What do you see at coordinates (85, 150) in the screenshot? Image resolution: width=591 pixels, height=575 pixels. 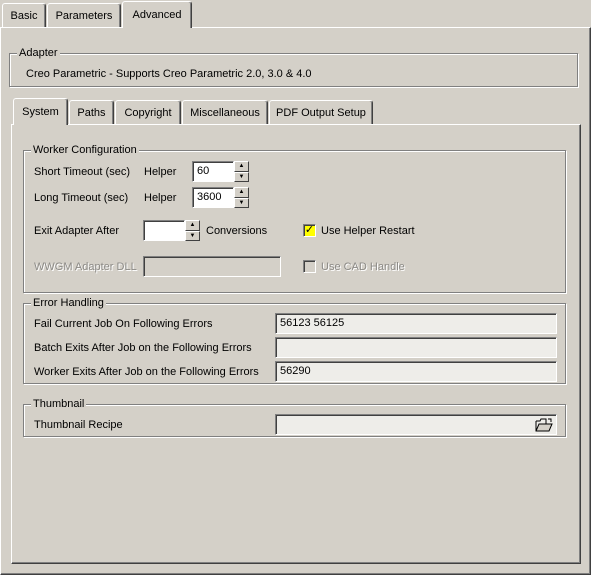 I see `worker-configuration-title: Worker Configuration` at bounding box center [85, 150].